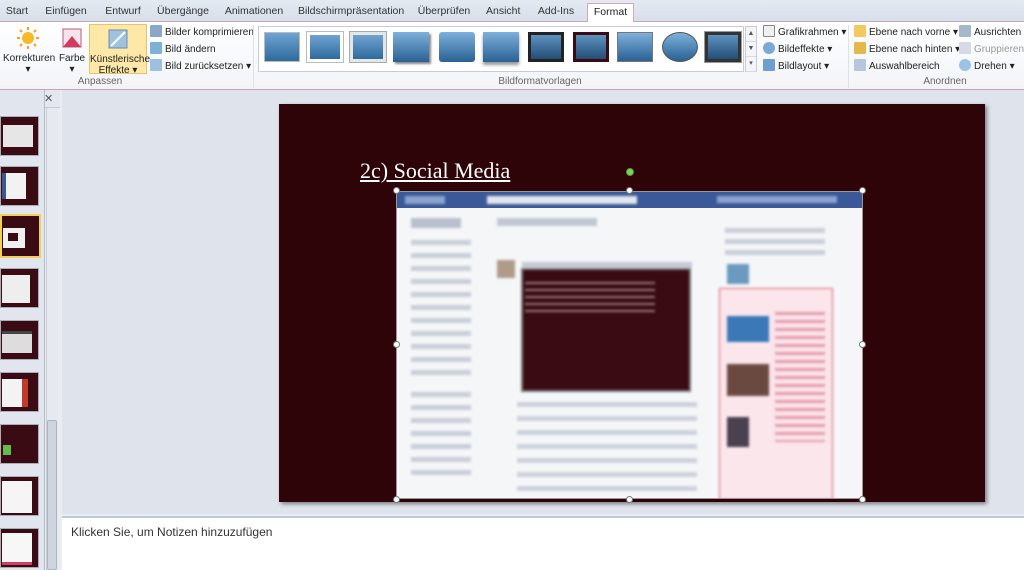 The height and width of the screenshot is (570, 1024). Describe the element at coordinates (118, 39) in the screenshot. I see `artistic-effects-icon` at that location.